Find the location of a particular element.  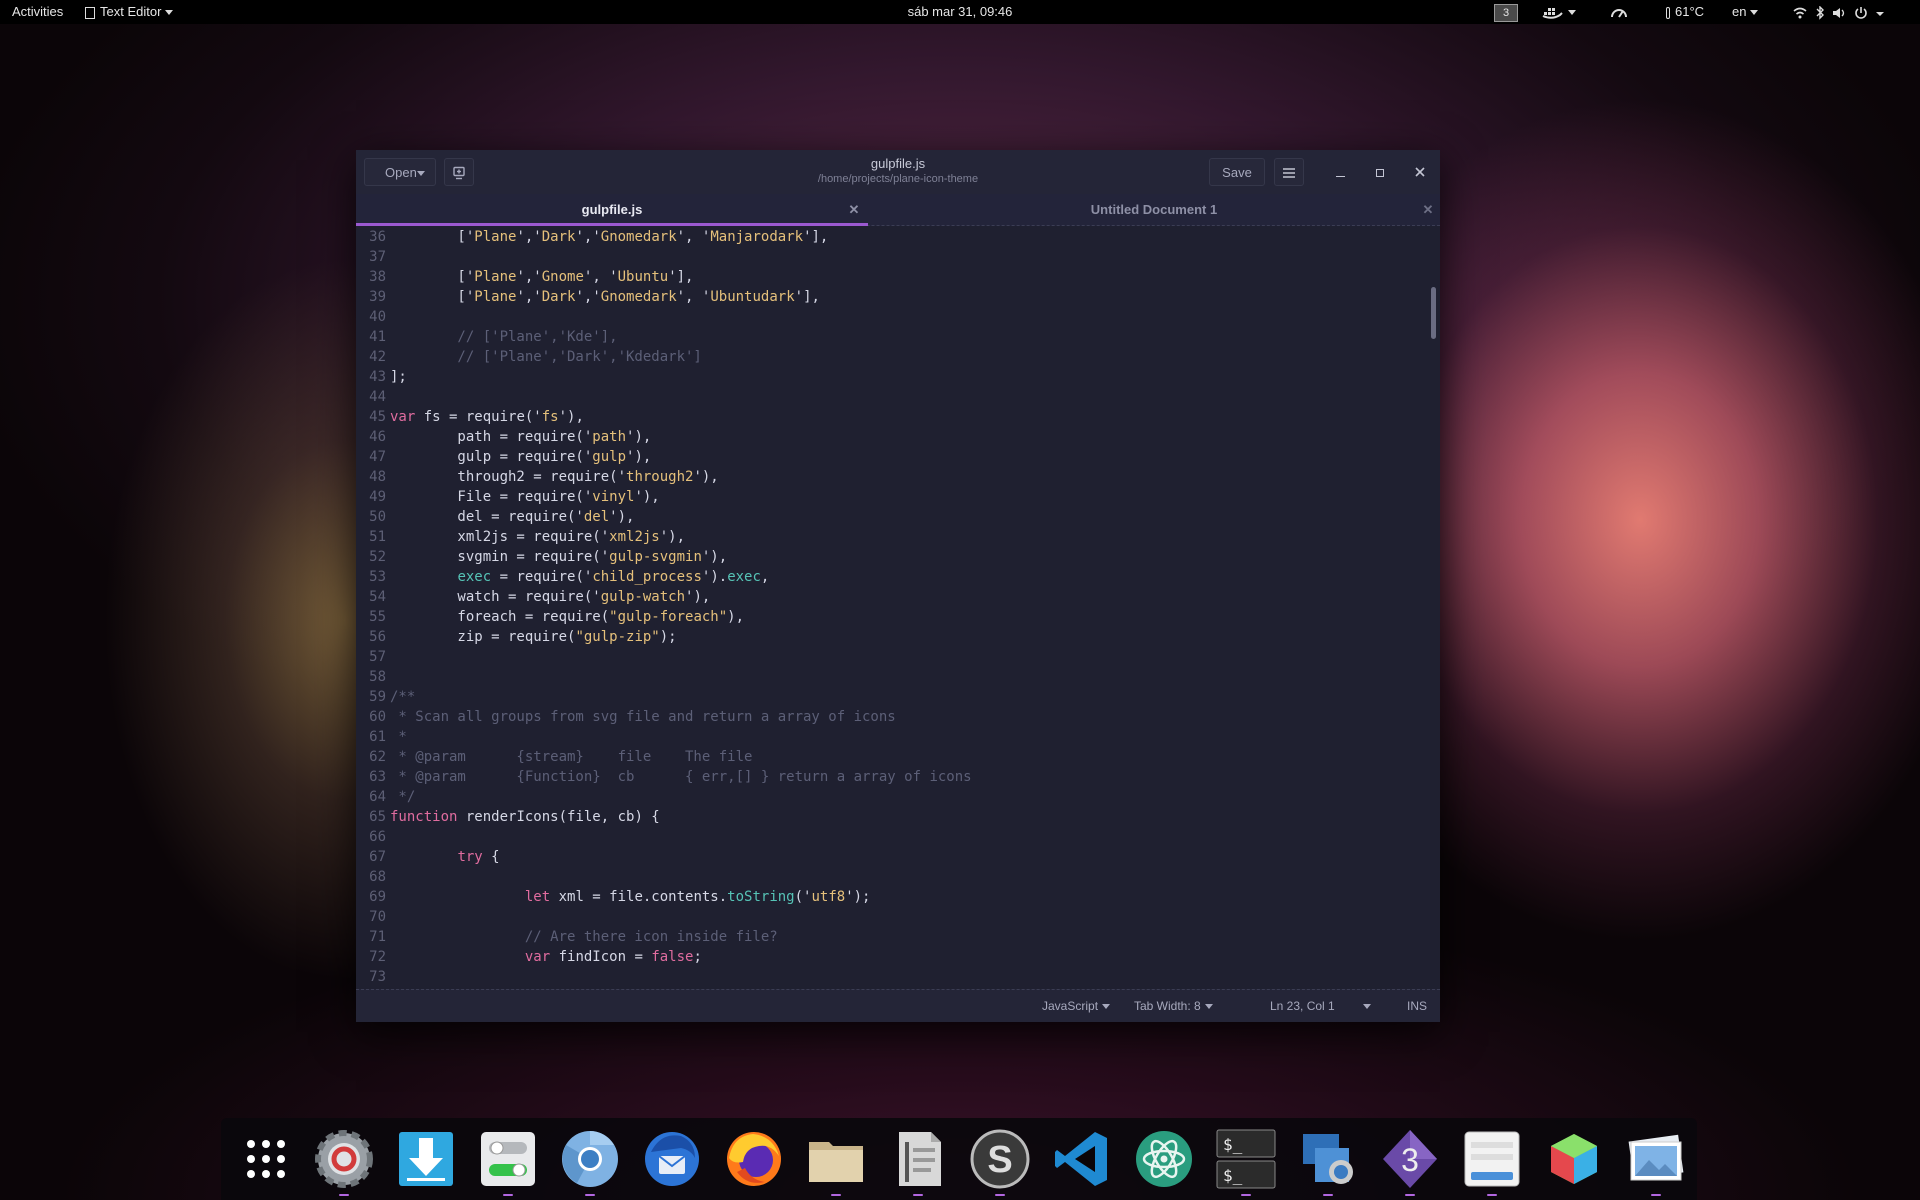

cursor-position: Ln 23, Col 1 is located at coordinates (1320, 1006).